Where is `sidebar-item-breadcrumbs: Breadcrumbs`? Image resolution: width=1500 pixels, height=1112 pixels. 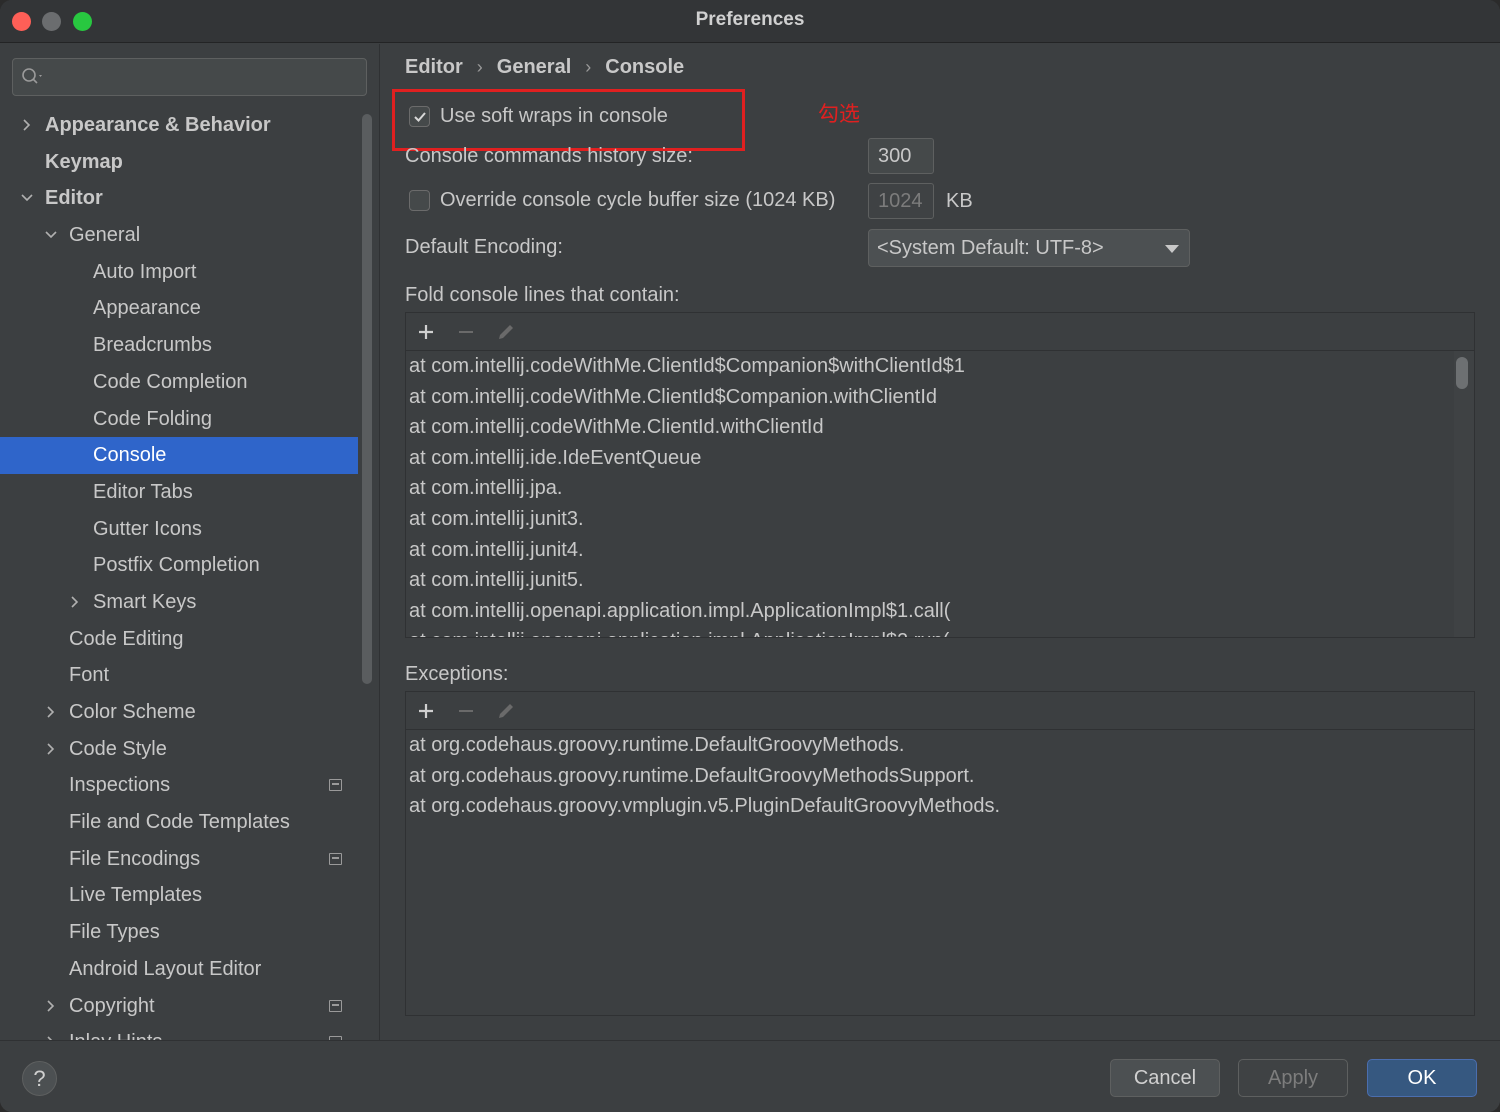
sidebar-item-breadcrumbs: Breadcrumbs is located at coordinates (179, 345).